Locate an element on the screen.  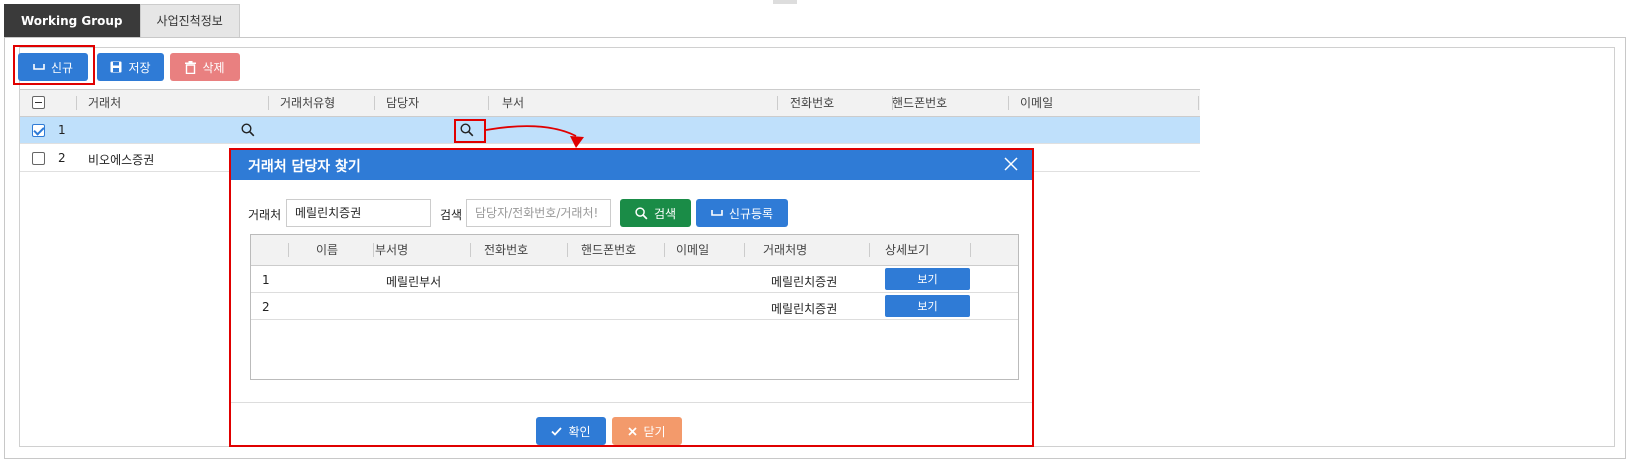
search-input: 담당자/전화번호/거래처! is located at coordinates (538, 213).